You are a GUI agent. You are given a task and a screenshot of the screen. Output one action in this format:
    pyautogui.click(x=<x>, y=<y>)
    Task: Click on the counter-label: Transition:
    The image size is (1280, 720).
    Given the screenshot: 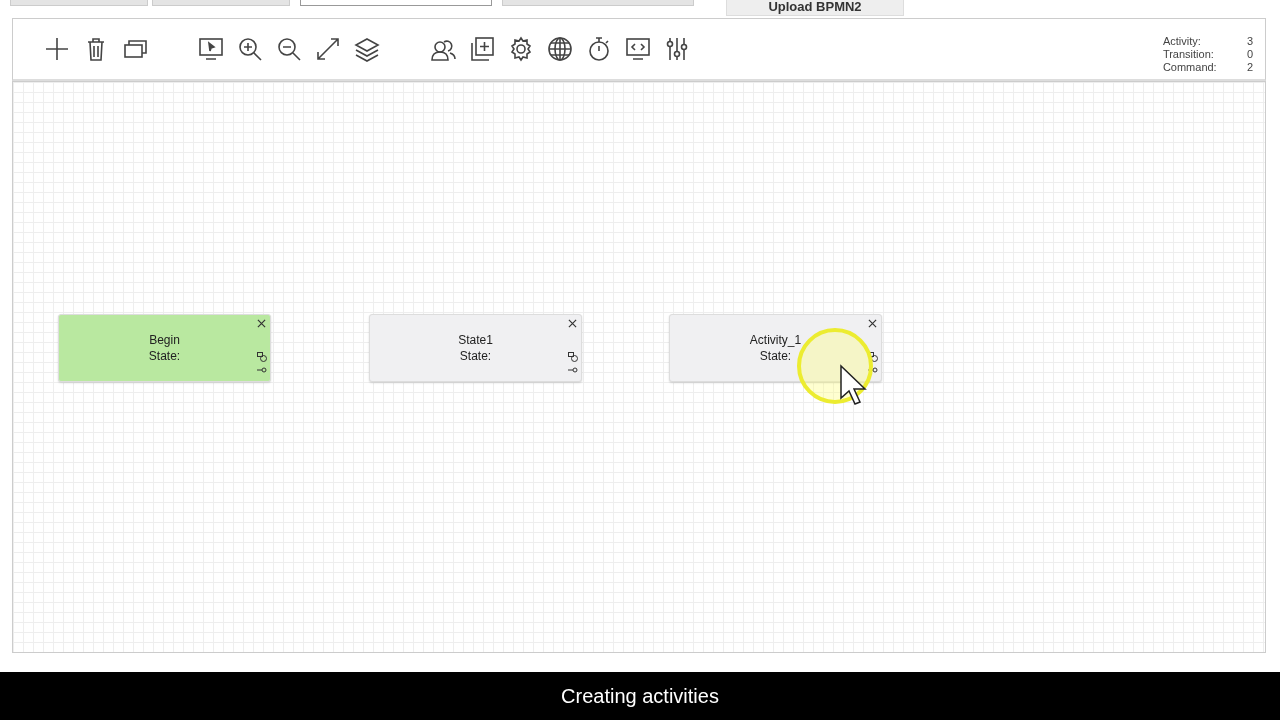 What is the action you would take?
    pyautogui.click(x=1188, y=54)
    